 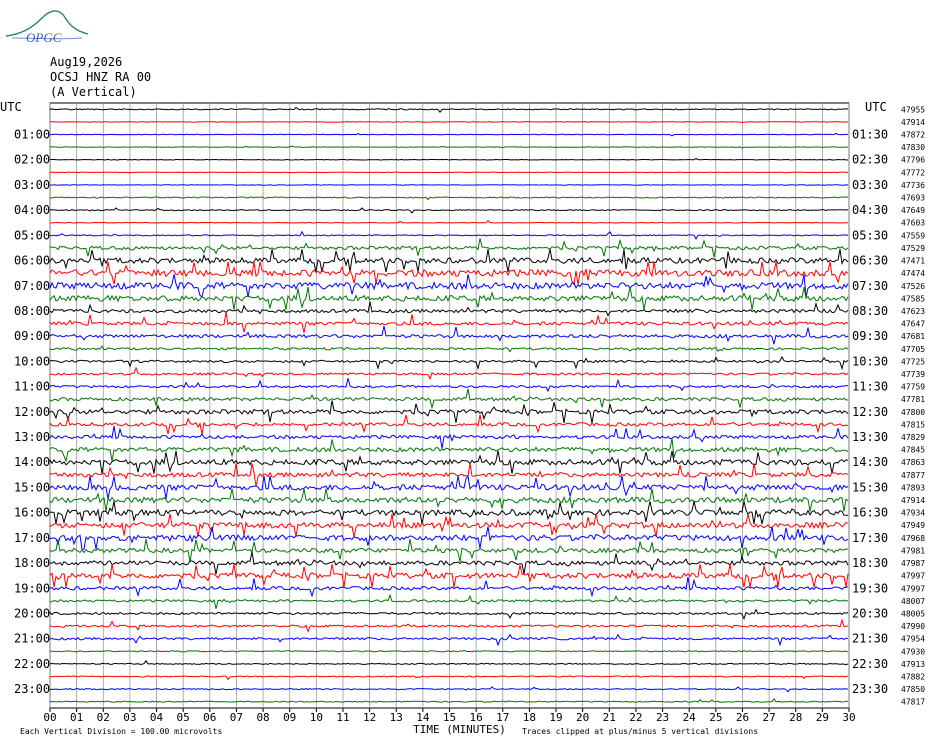 What do you see at coordinates (870, 361) in the screenshot?
I see `right-hour-label: 10:30` at bounding box center [870, 361].